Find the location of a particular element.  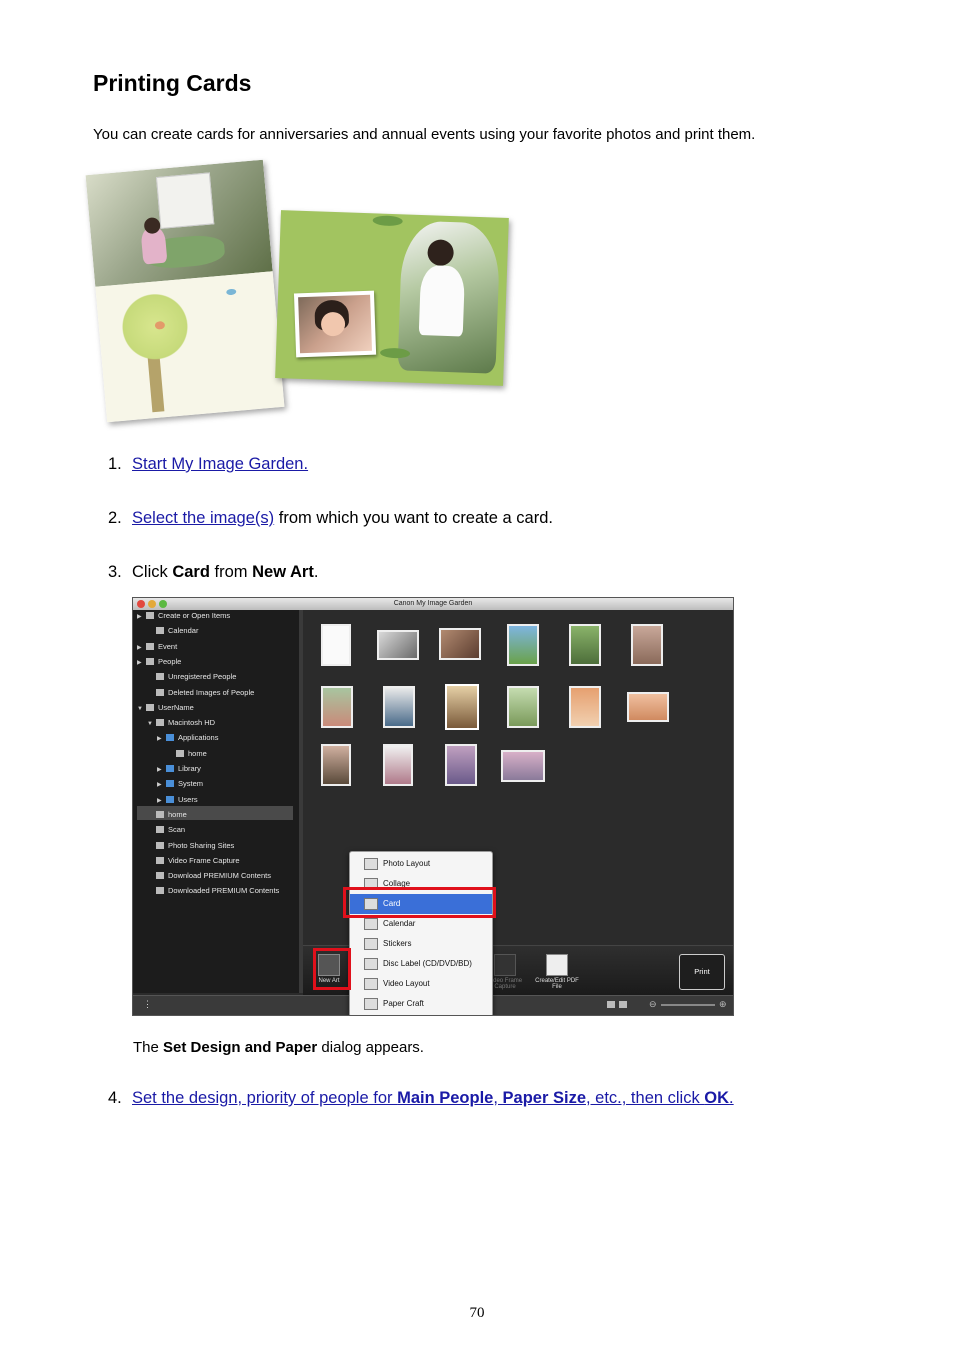

menu-item: Photo Layout is located at coordinates (421, 864).